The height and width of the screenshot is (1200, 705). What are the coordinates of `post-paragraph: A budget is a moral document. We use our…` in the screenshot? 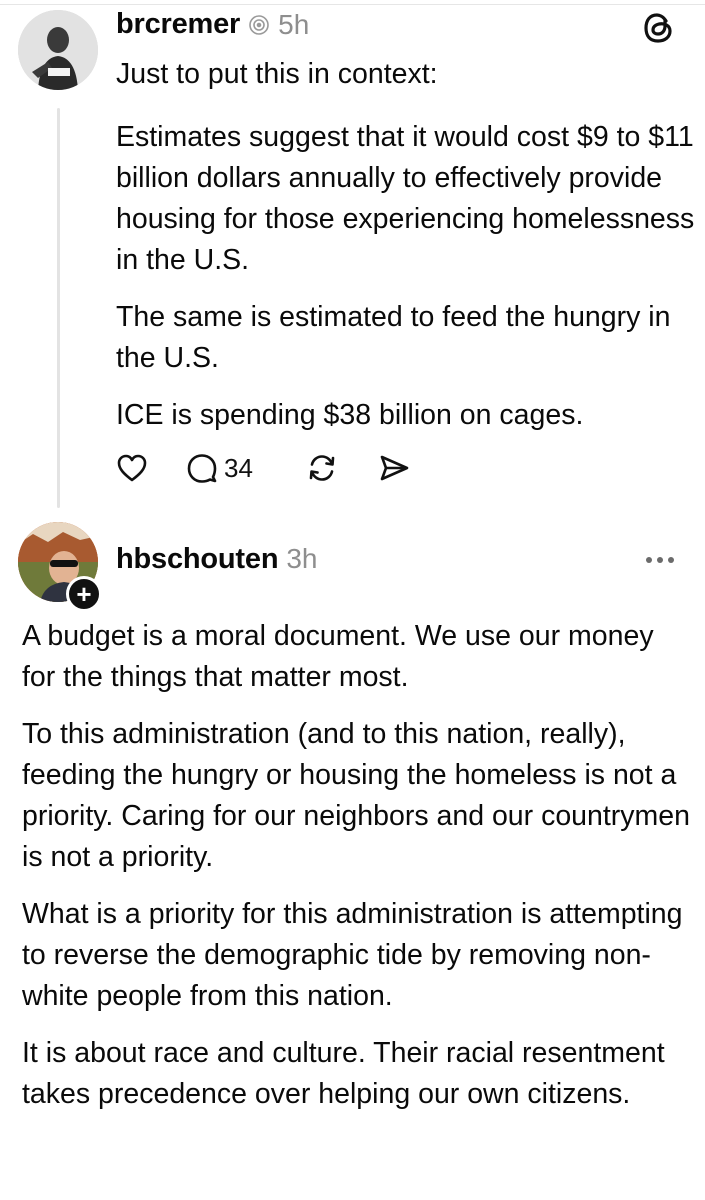 It's located at (338, 656).